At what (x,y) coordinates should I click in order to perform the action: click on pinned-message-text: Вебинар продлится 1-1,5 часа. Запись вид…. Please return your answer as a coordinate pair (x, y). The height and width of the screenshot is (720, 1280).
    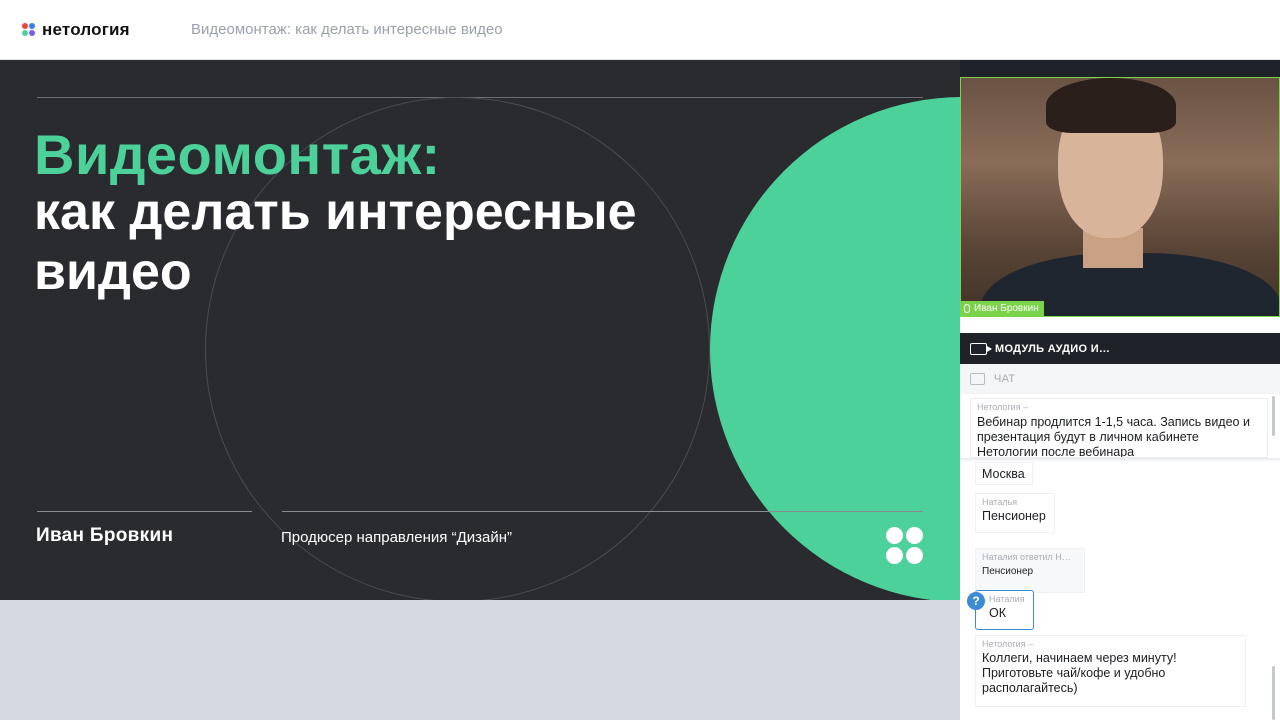
    Looking at the image, I should click on (1113, 436).